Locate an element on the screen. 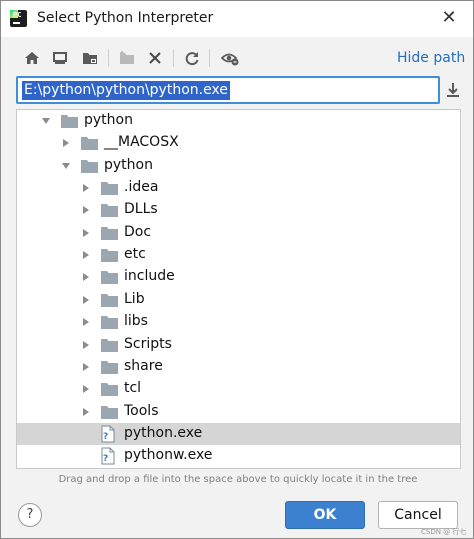 The height and width of the screenshot is (539, 474). tree-folder-row: __MACOSX is located at coordinates (238, 143).